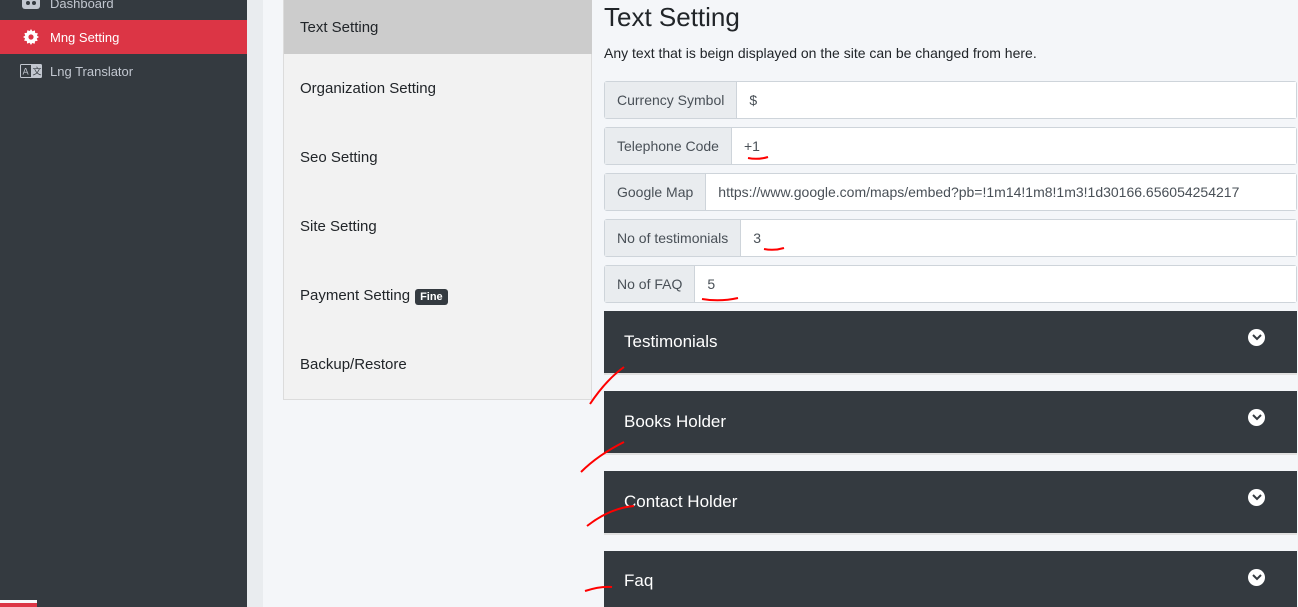 The image size is (1298, 607). I want to click on faq-count-group: No of FAQ, so click(950, 284).